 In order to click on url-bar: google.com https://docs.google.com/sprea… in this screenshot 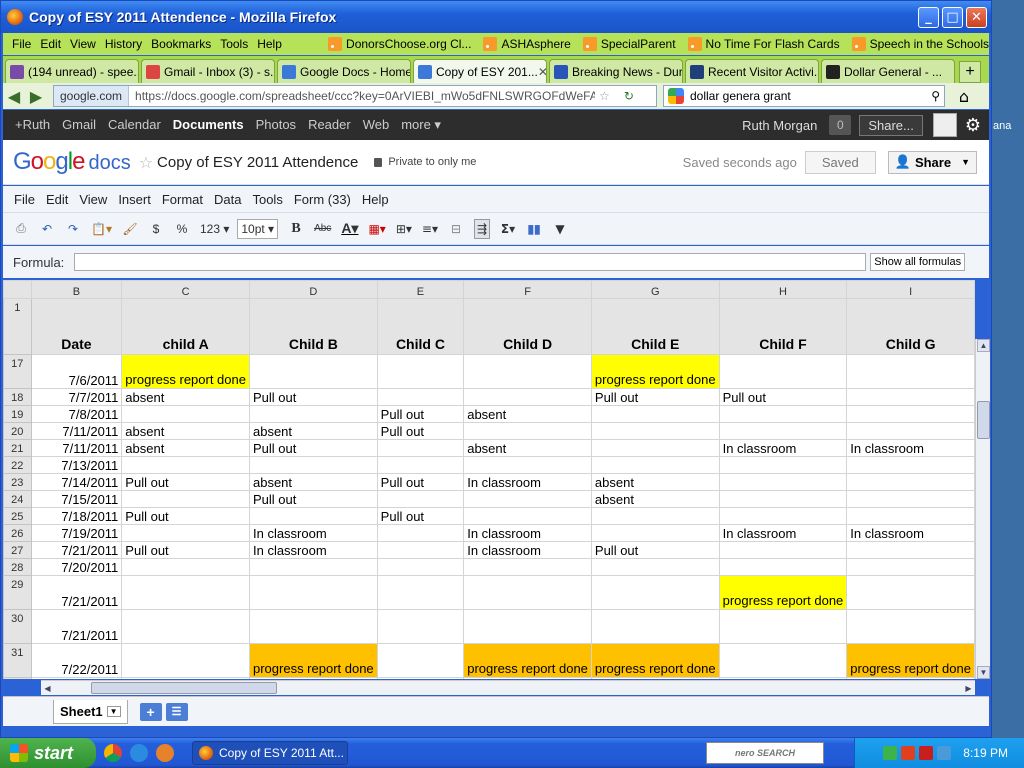, I will do `click(355, 96)`.